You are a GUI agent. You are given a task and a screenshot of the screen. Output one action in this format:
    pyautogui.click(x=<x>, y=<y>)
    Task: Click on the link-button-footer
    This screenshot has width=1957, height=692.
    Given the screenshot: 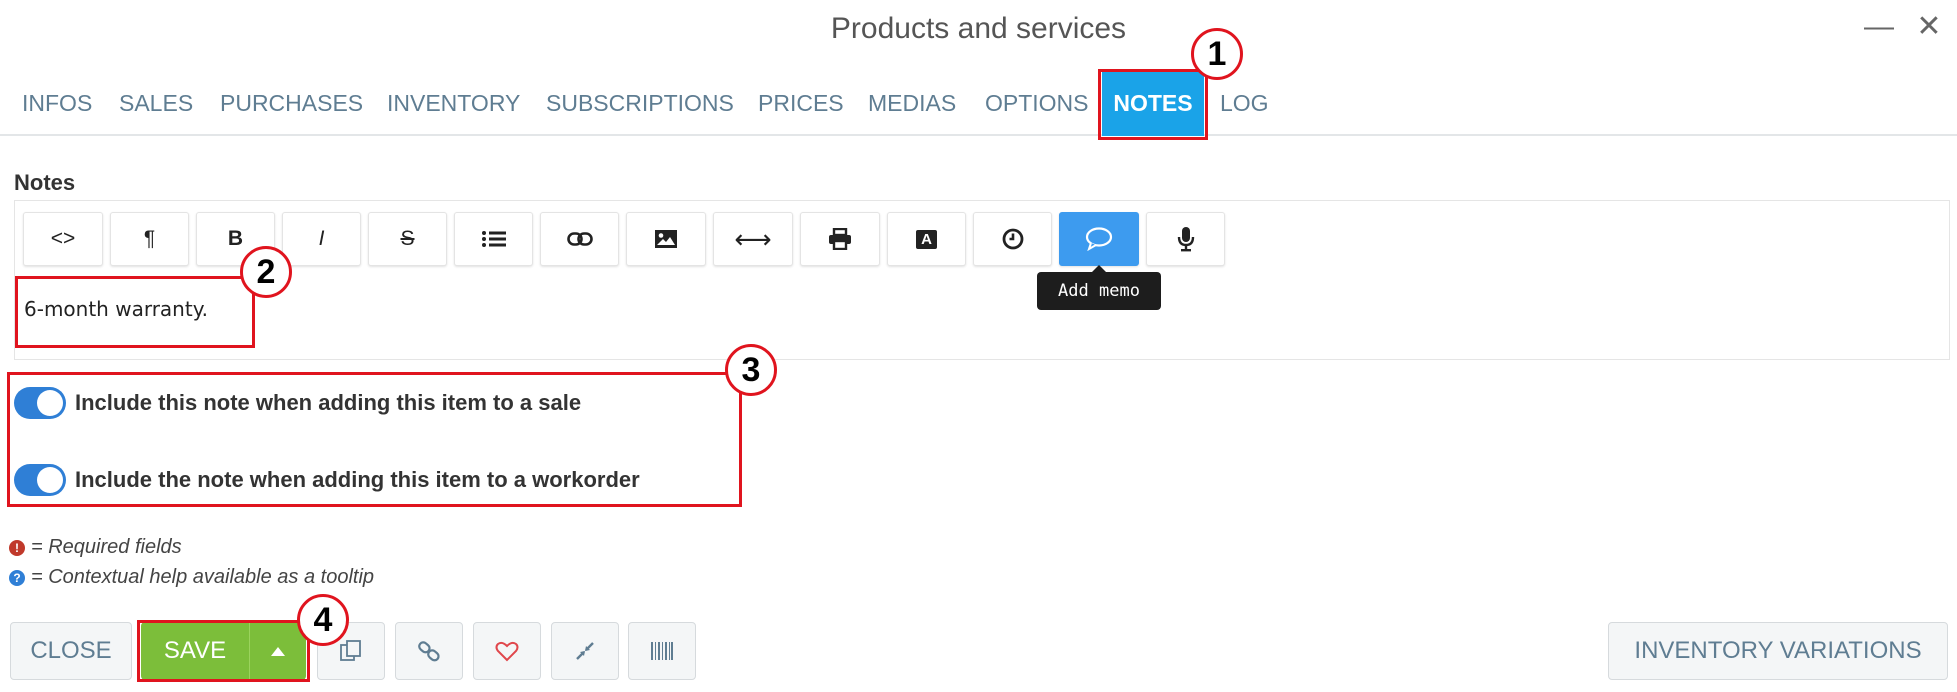 What is the action you would take?
    pyautogui.click(x=429, y=651)
    